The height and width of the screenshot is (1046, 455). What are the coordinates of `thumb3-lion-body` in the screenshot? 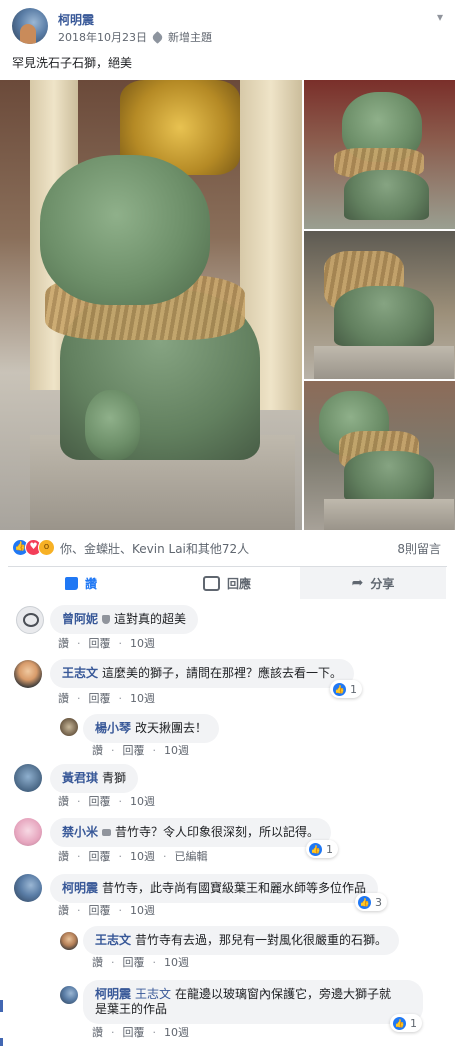 It's located at (389, 476).